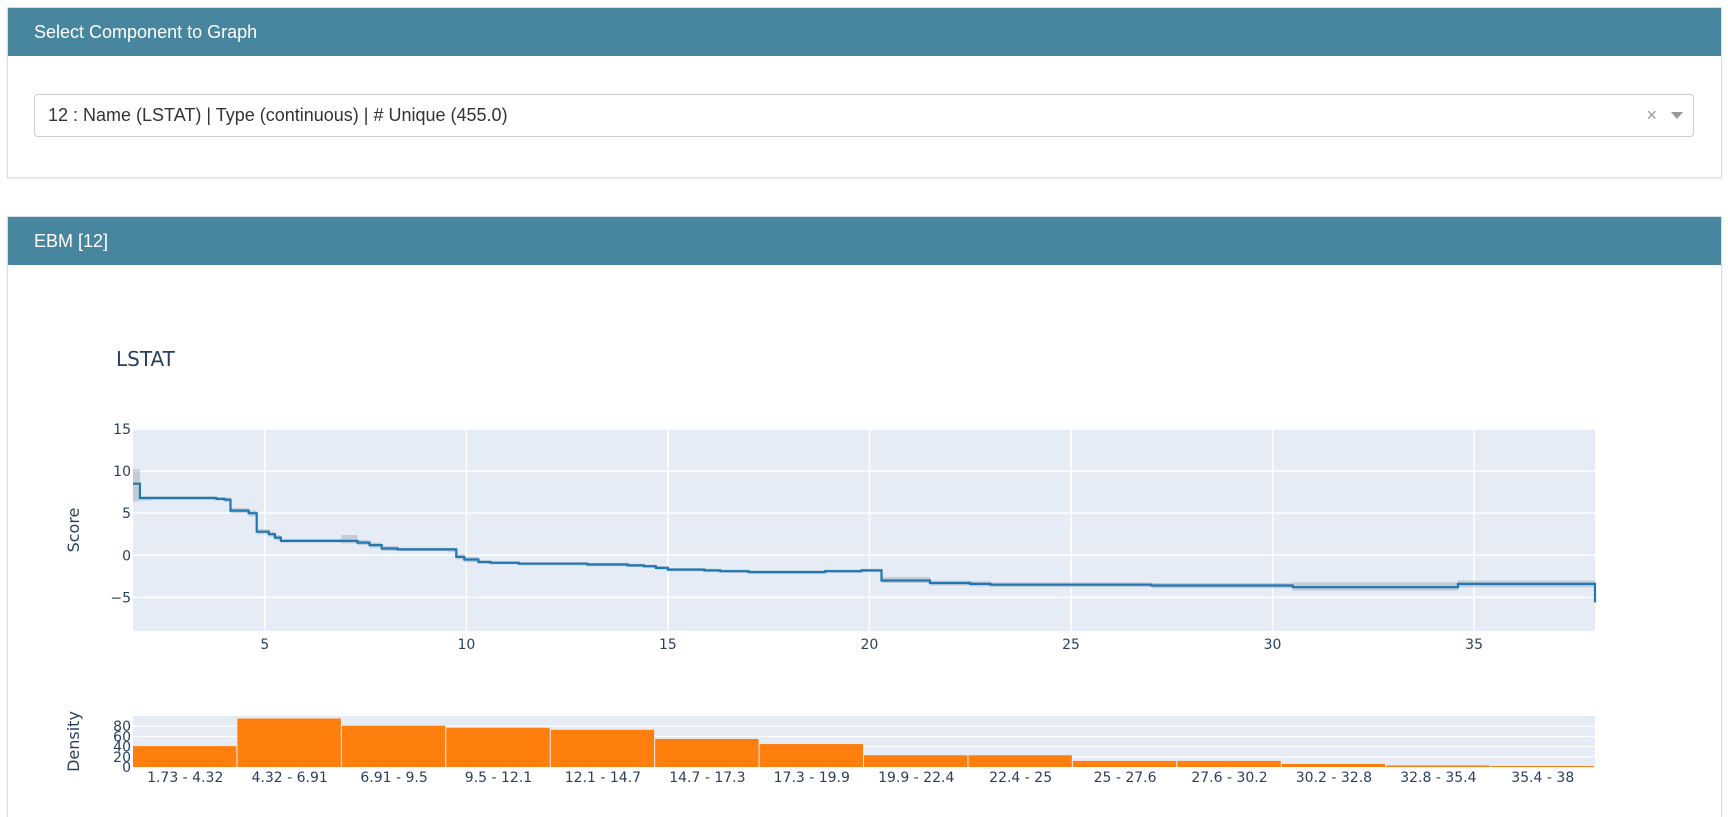  What do you see at coordinates (264, 645) in the screenshot?
I see `score-xtick-label: 5` at bounding box center [264, 645].